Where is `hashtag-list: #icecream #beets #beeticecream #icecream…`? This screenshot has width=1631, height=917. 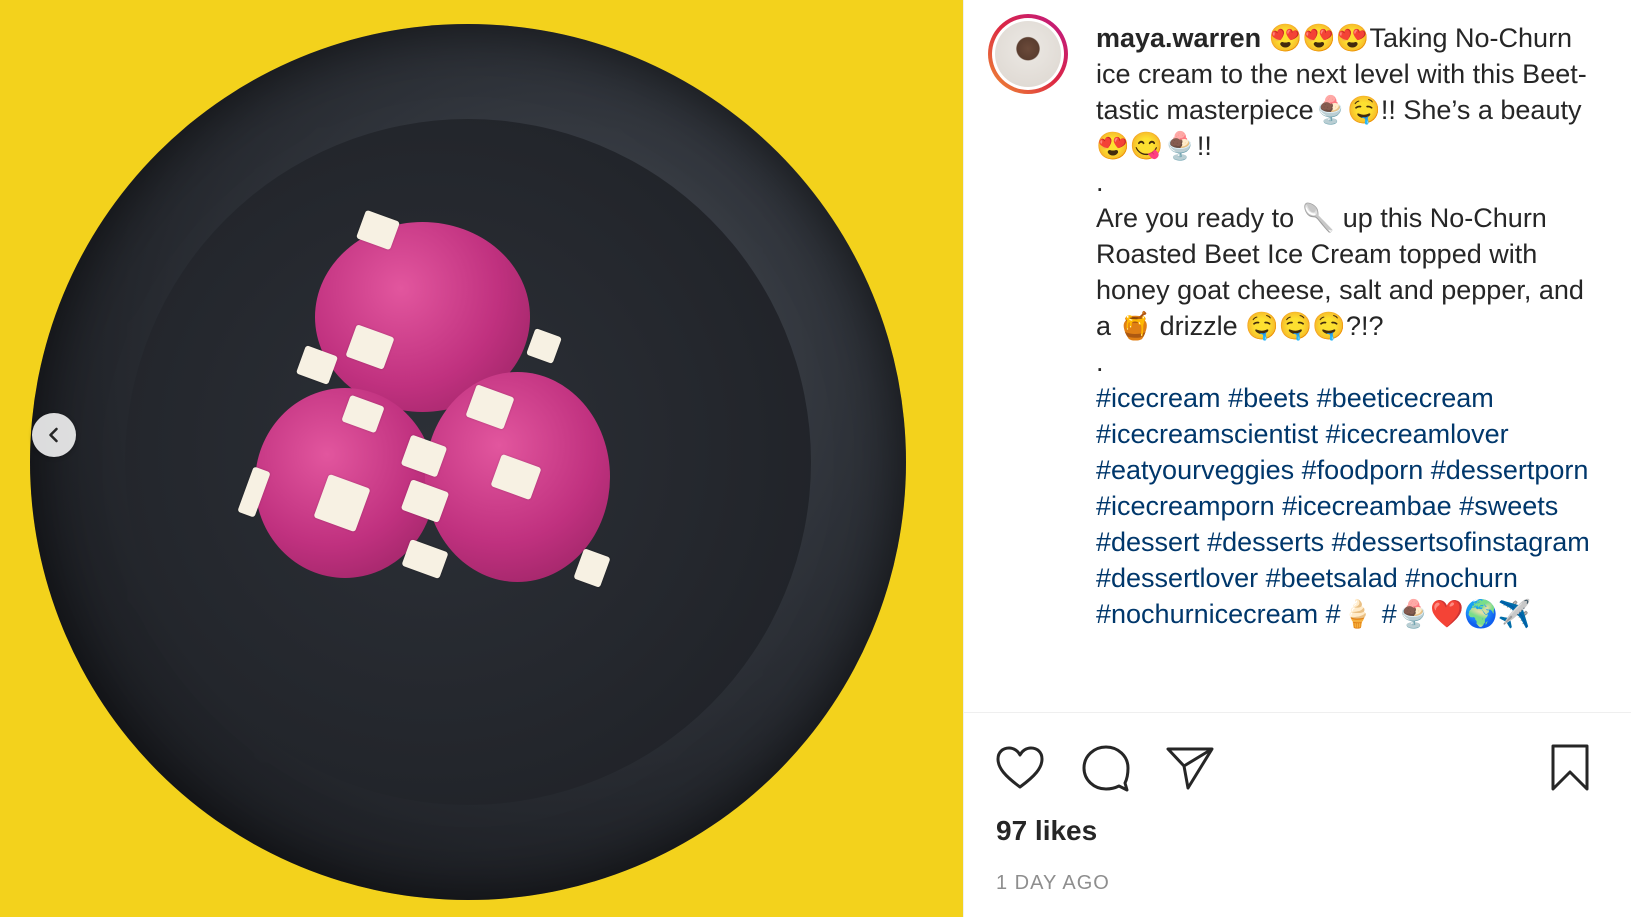 hashtag-list: #icecream #beets #beeticecream #icecream… is located at coordinates (1346, 506).